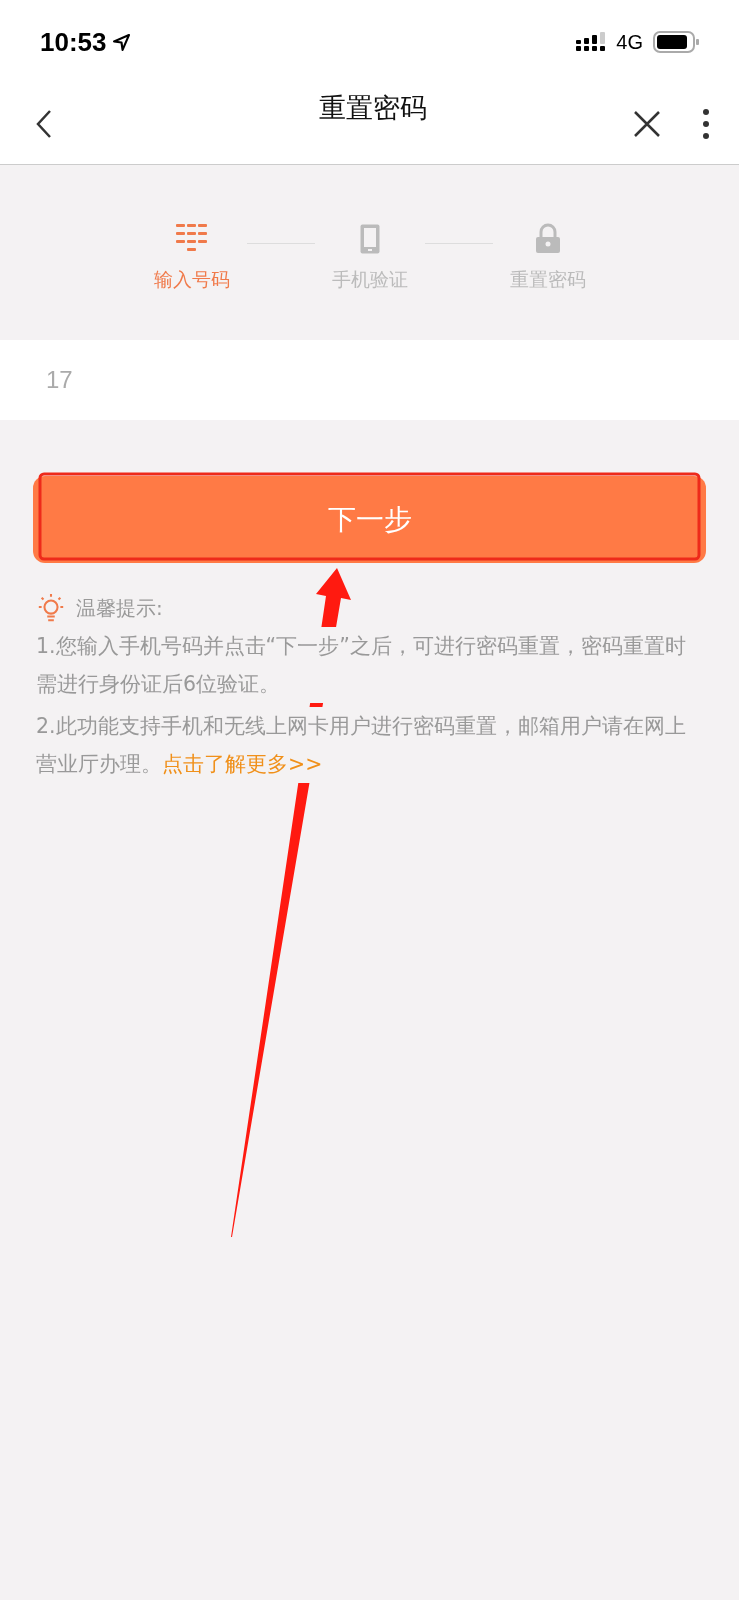 This screenshot has width=739, height=1600. I want to click on learn-more-link: 点击了解更多>>, so click(242, 764).